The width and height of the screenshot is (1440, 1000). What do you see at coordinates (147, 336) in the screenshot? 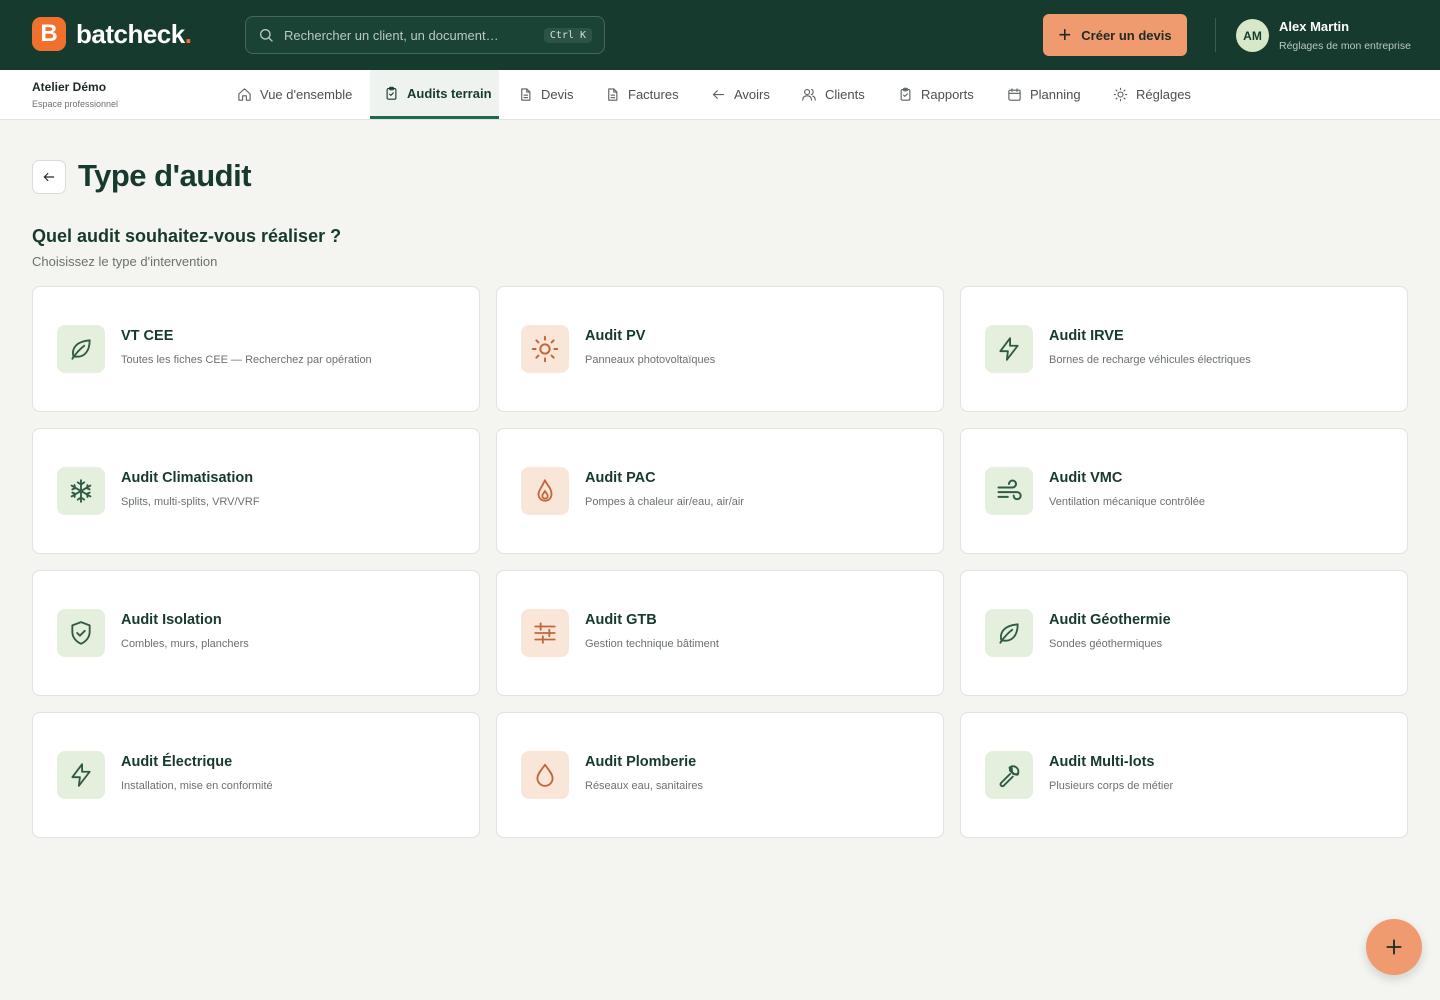
I see `card-title: VT CEE` at bounding box center [147, 336].